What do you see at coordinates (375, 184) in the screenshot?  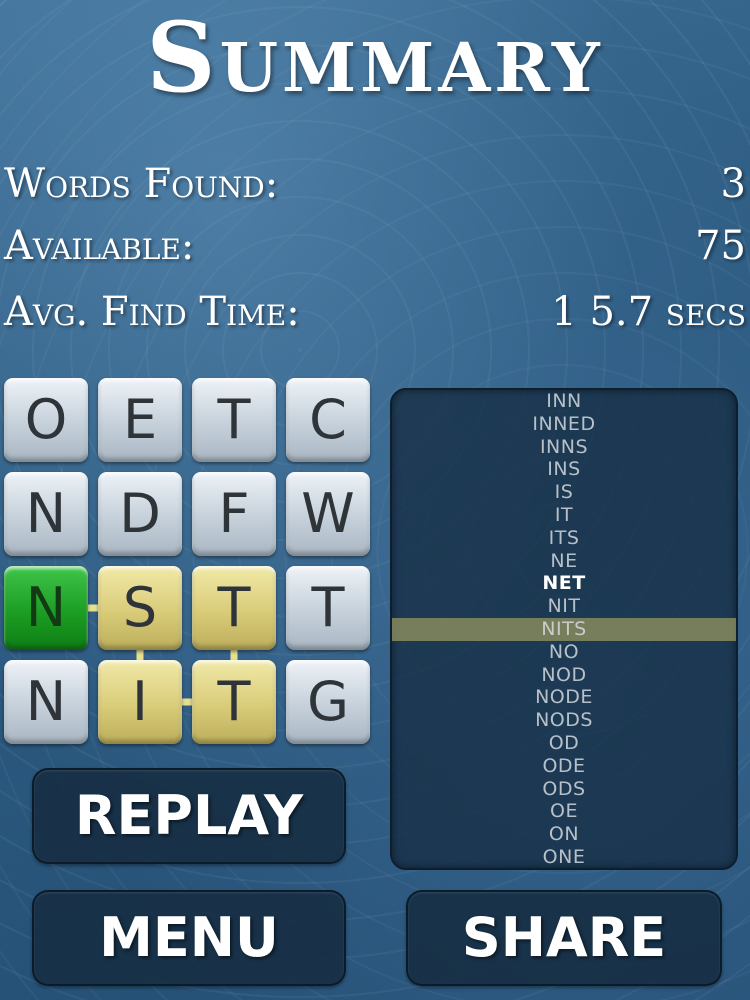 I see `words-found-row: Words Found: 3` at bounding box center [375, 184].